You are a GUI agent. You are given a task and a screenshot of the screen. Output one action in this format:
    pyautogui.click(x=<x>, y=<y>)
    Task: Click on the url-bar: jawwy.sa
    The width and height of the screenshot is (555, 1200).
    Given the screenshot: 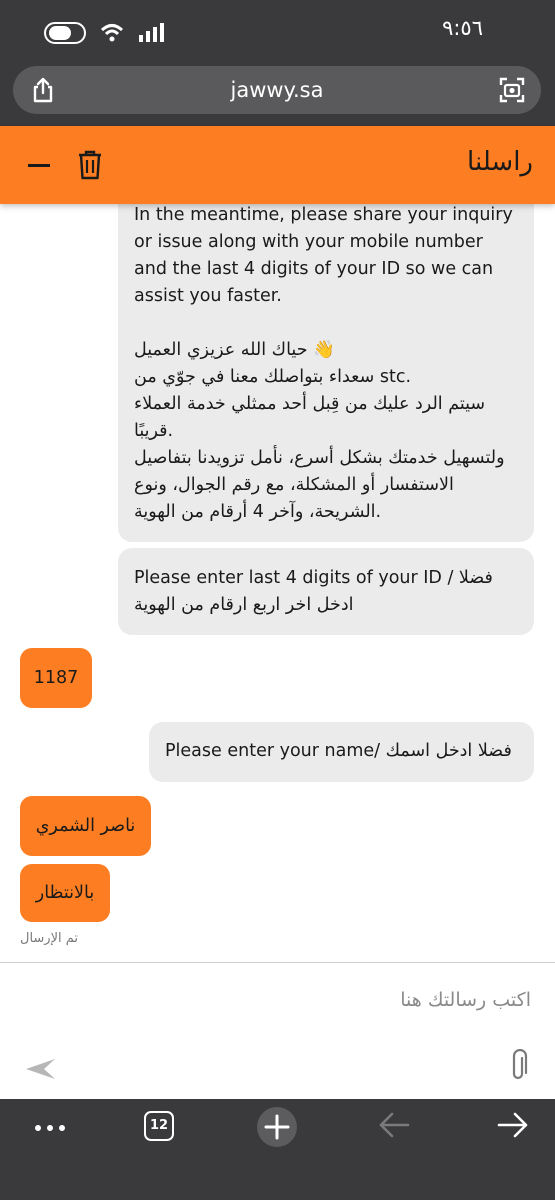 What is the action you would take?
    pyautogui.click(x=277, y=90)
    